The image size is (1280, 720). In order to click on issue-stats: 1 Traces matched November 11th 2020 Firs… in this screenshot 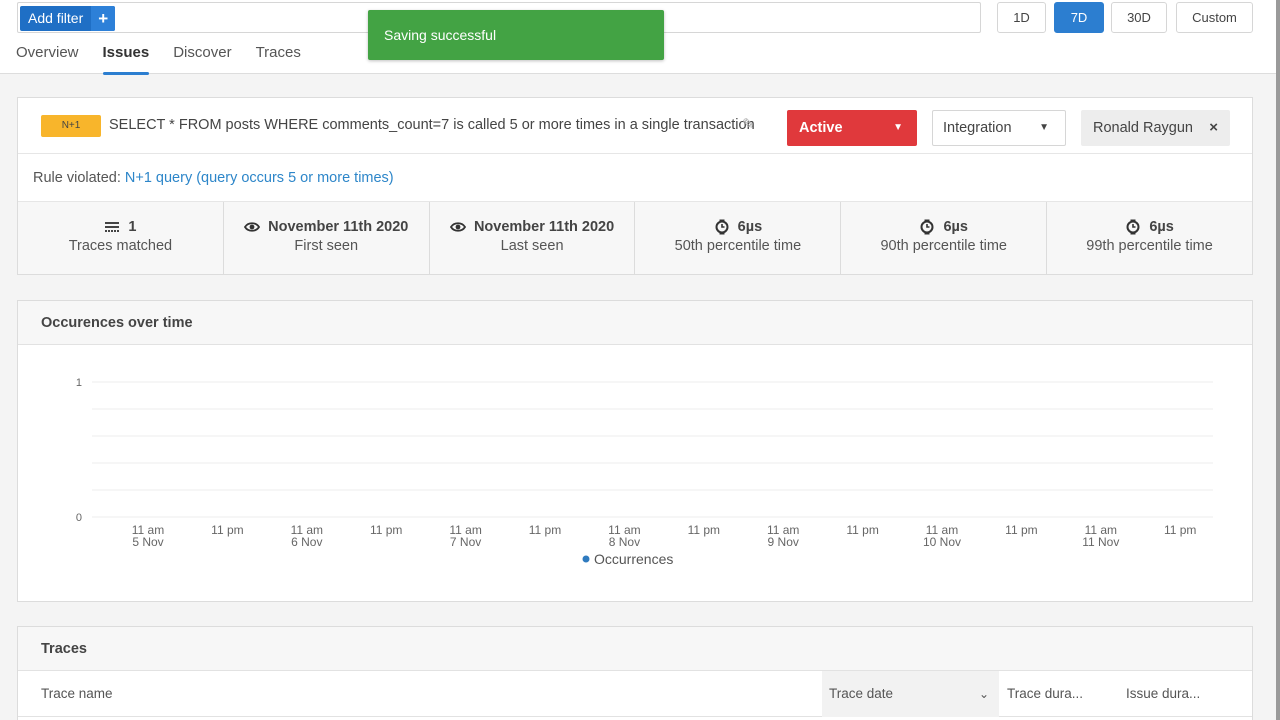, I will do `click(635, 238)`.